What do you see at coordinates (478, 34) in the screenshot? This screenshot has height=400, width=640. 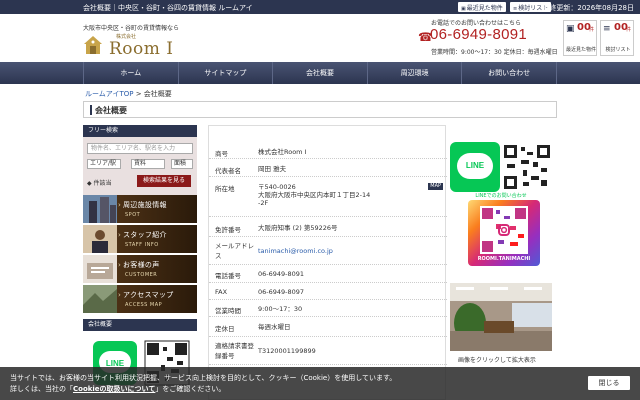 I see `phone-number: 06-6949-8091` at bounding box center [478, 34].